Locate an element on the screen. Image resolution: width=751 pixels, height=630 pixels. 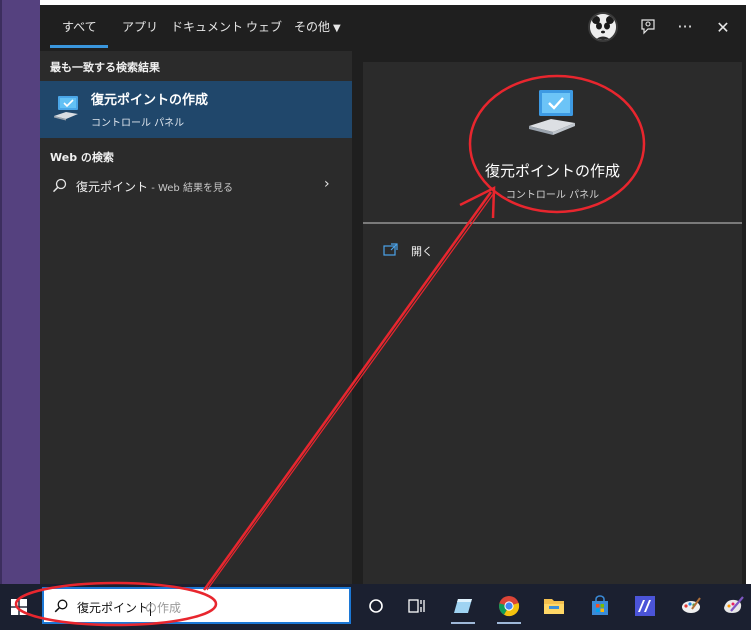
best-match-subtitle: コントロール パネル is located at coordinates (138, 123).